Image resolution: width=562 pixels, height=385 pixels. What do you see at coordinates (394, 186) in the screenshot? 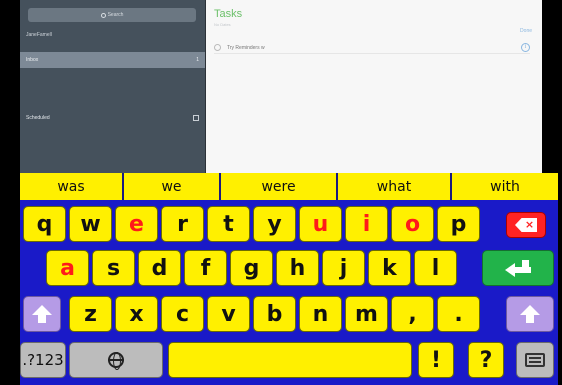
I see `suggestion-what: what` at bounding box center [394, 186].